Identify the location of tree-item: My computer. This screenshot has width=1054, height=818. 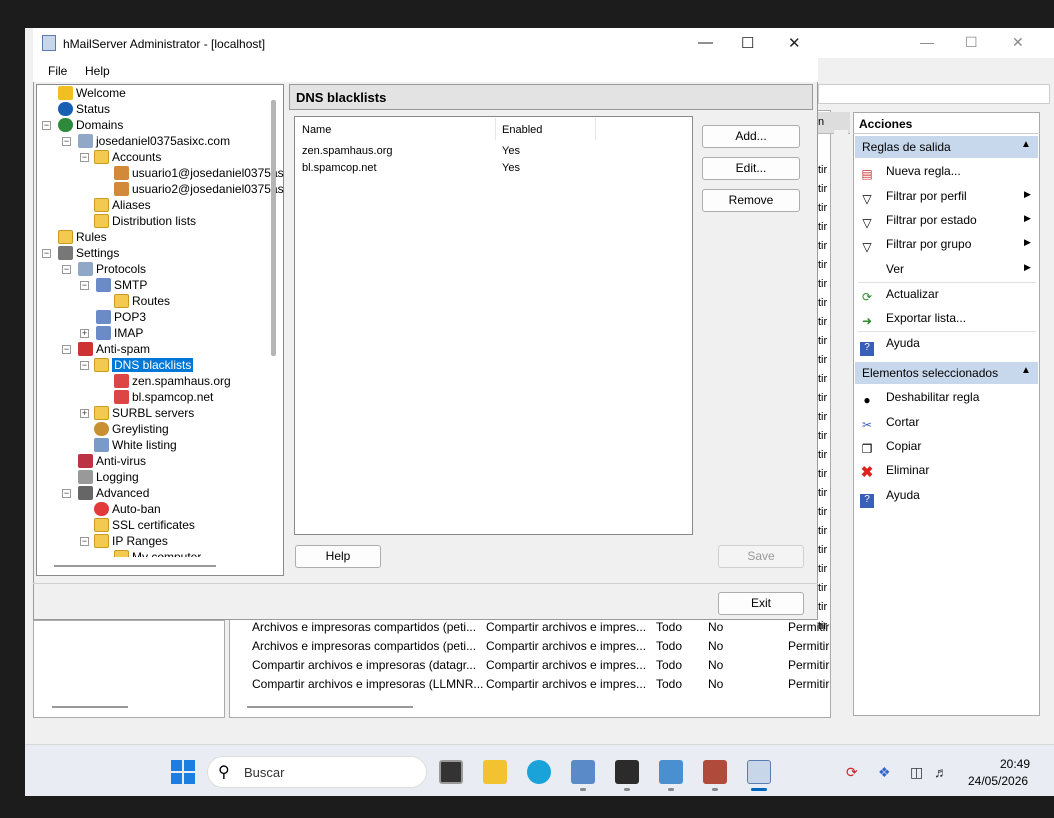
(157, 553).